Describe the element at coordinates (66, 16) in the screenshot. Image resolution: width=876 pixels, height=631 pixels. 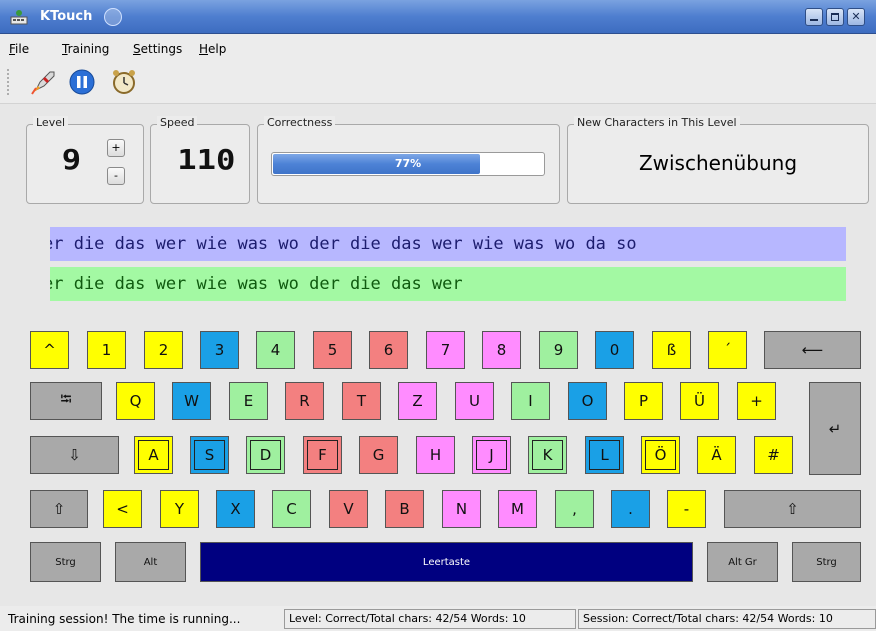
I see `window-title: KTouch` at that location.